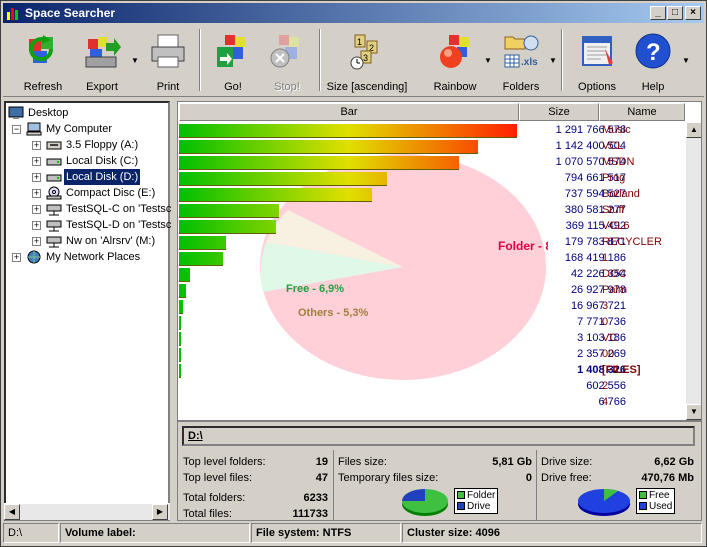  Describe the element at coordinates (675, 13) in the screenshot. I see `maximize-button: □` at that location.